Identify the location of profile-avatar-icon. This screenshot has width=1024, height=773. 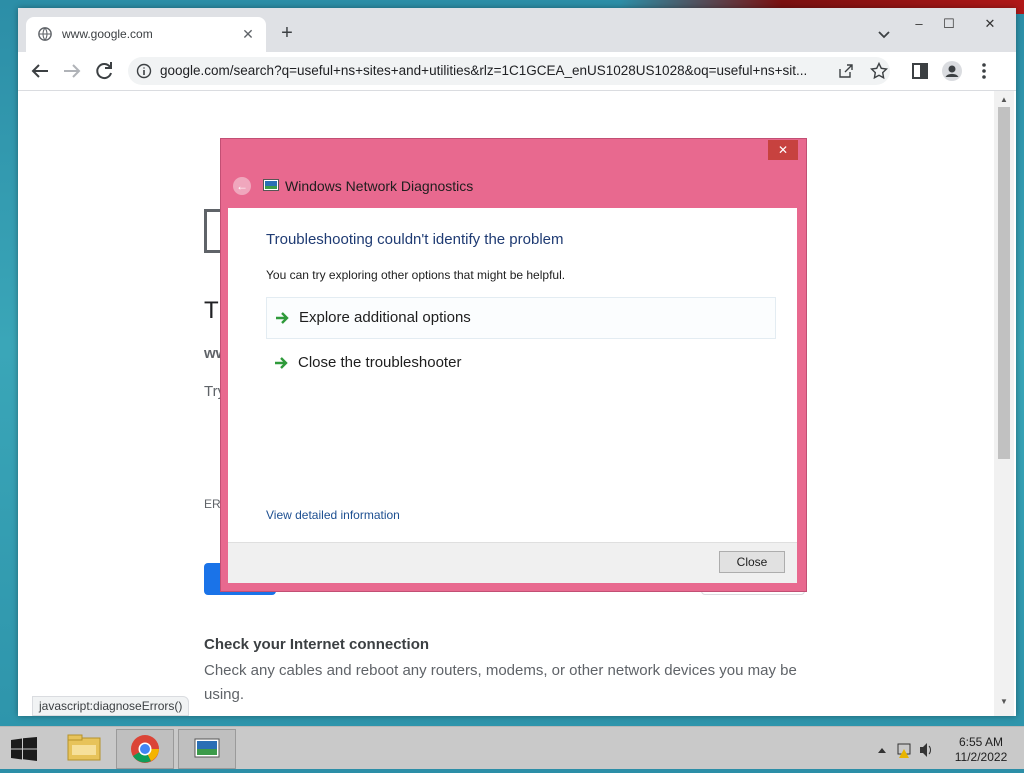
(952, 71).